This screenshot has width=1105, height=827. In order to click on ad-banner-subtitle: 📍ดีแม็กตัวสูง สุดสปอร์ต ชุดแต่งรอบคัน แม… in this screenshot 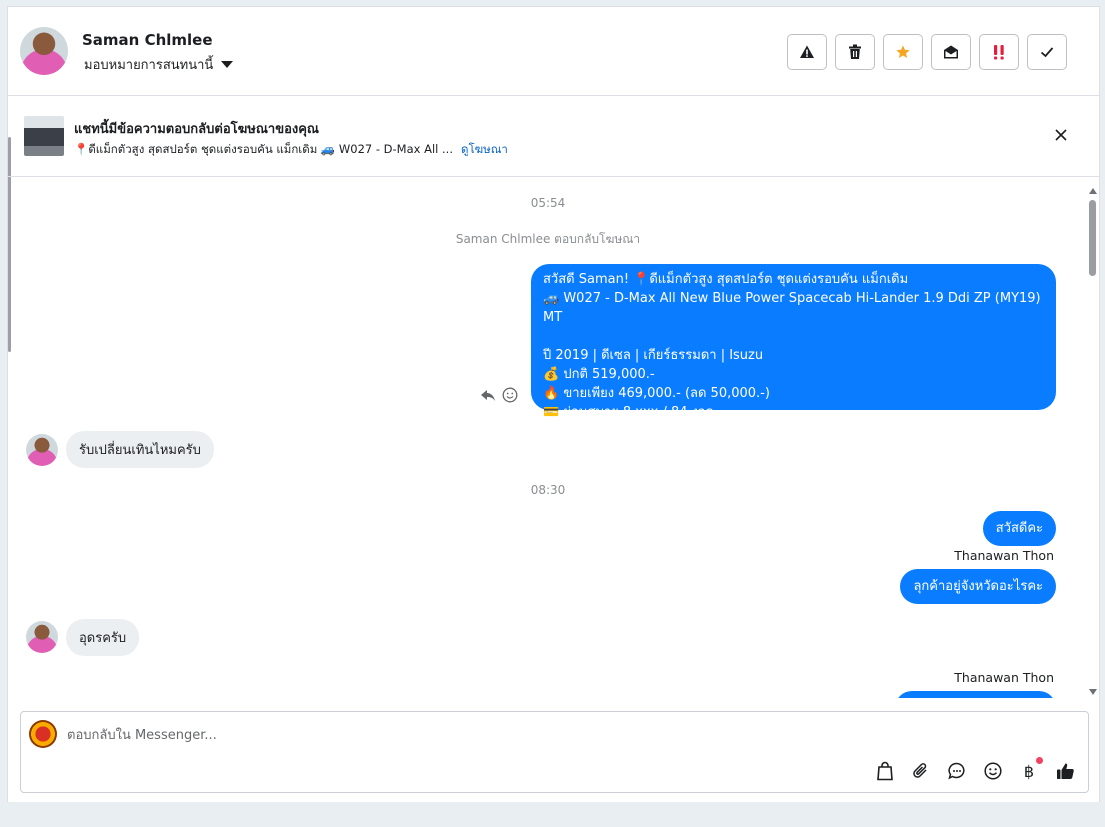, I will do `click(291, 150)`.